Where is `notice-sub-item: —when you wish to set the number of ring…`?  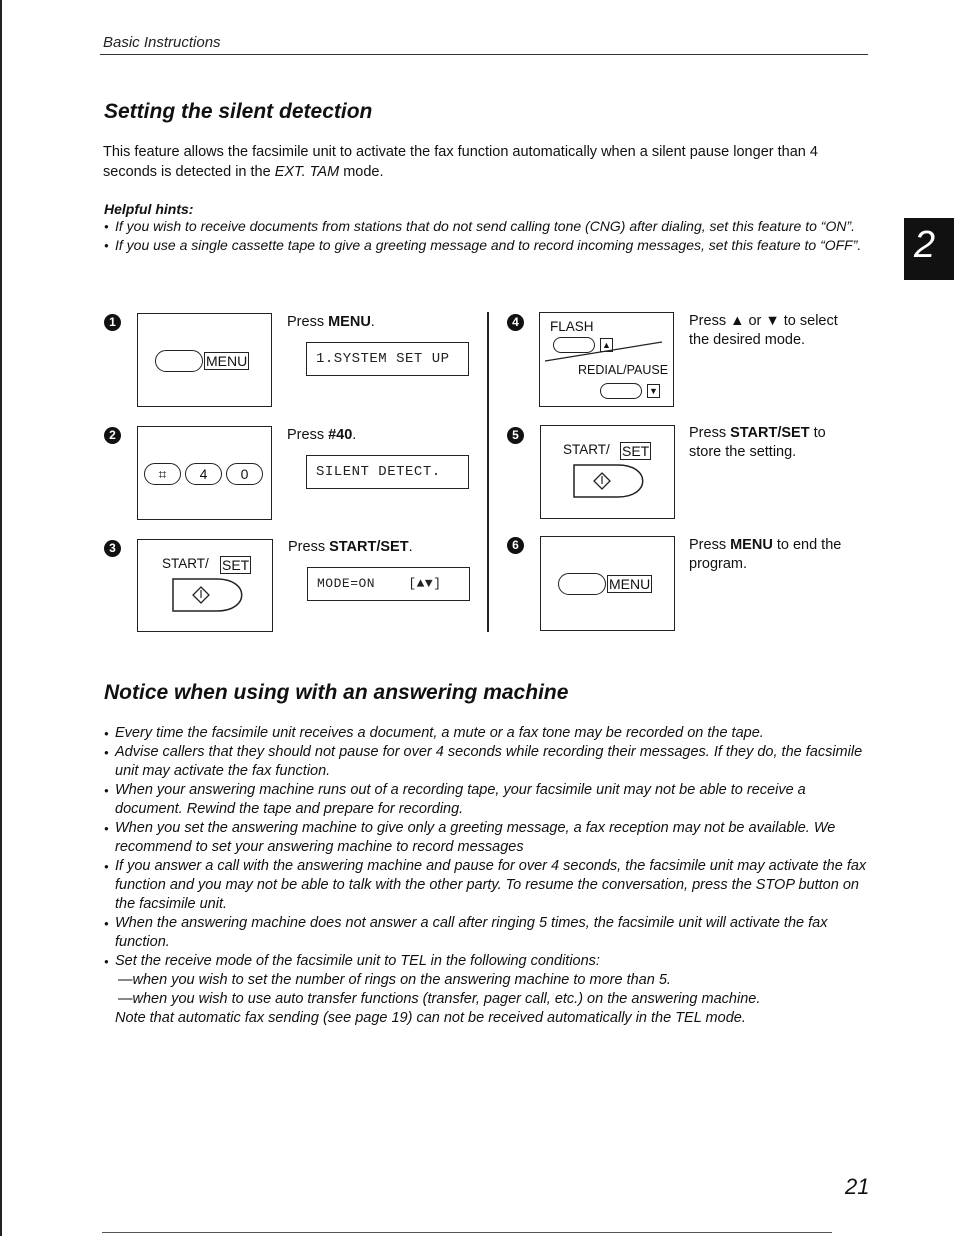
notice-sub-item: —when you wish to set the number of ring… is located at coordinates (394, 980).